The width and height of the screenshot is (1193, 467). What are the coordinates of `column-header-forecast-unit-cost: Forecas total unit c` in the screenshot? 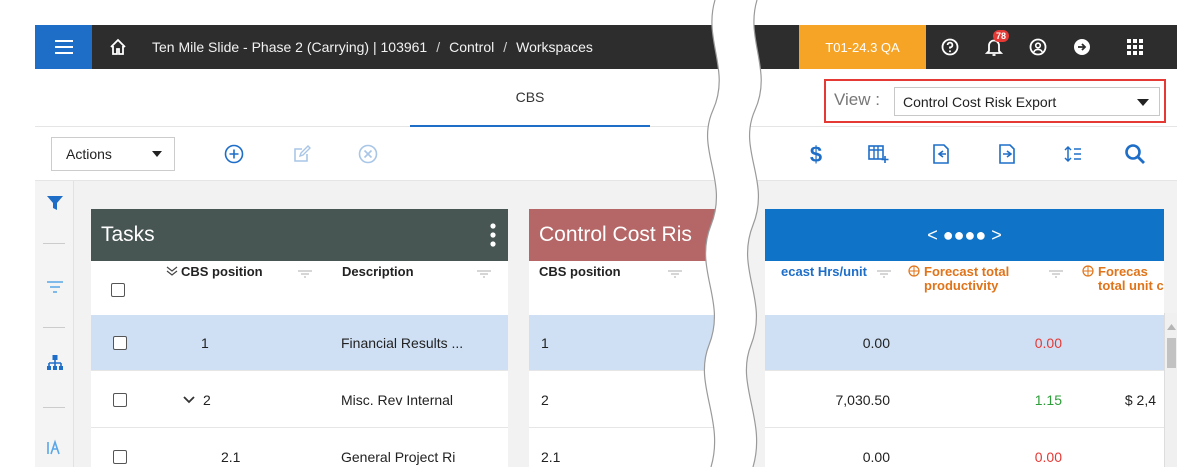 It's located at (1120, 287).